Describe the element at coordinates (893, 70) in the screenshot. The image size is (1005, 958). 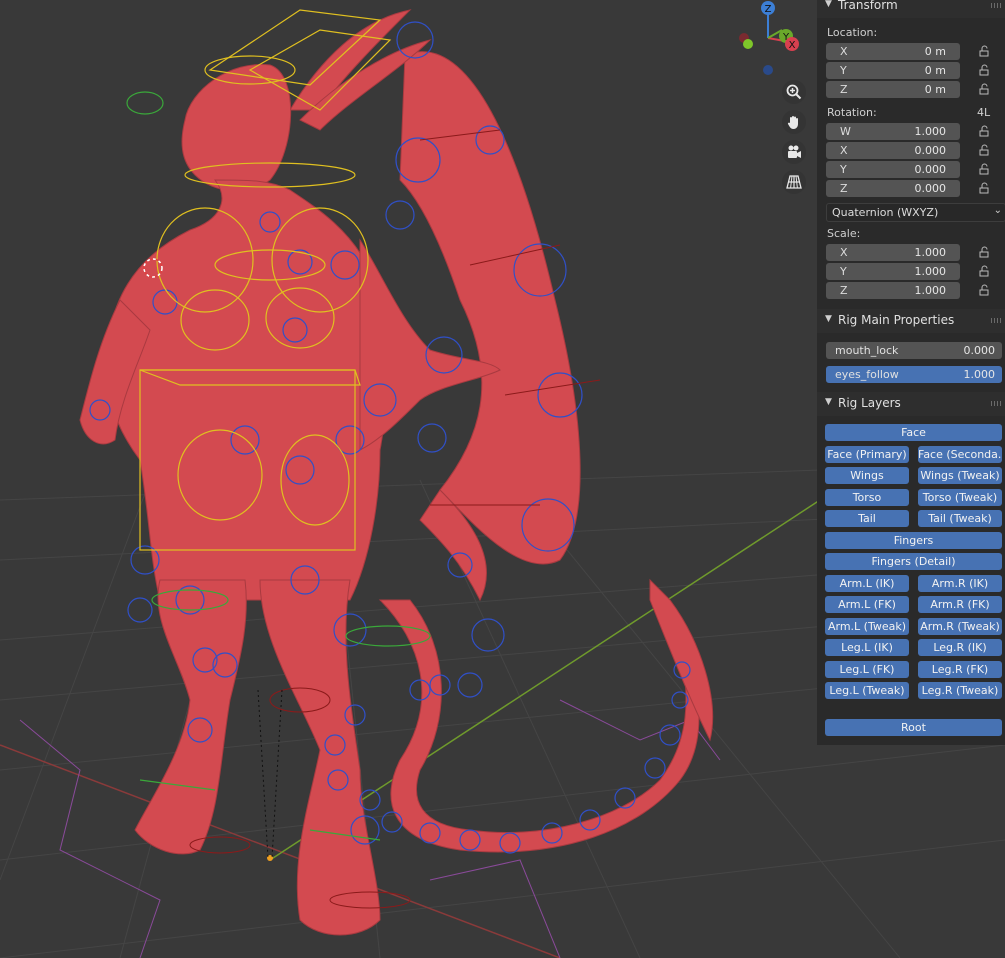
I see `location-y-field: Y 0 m` at that location.